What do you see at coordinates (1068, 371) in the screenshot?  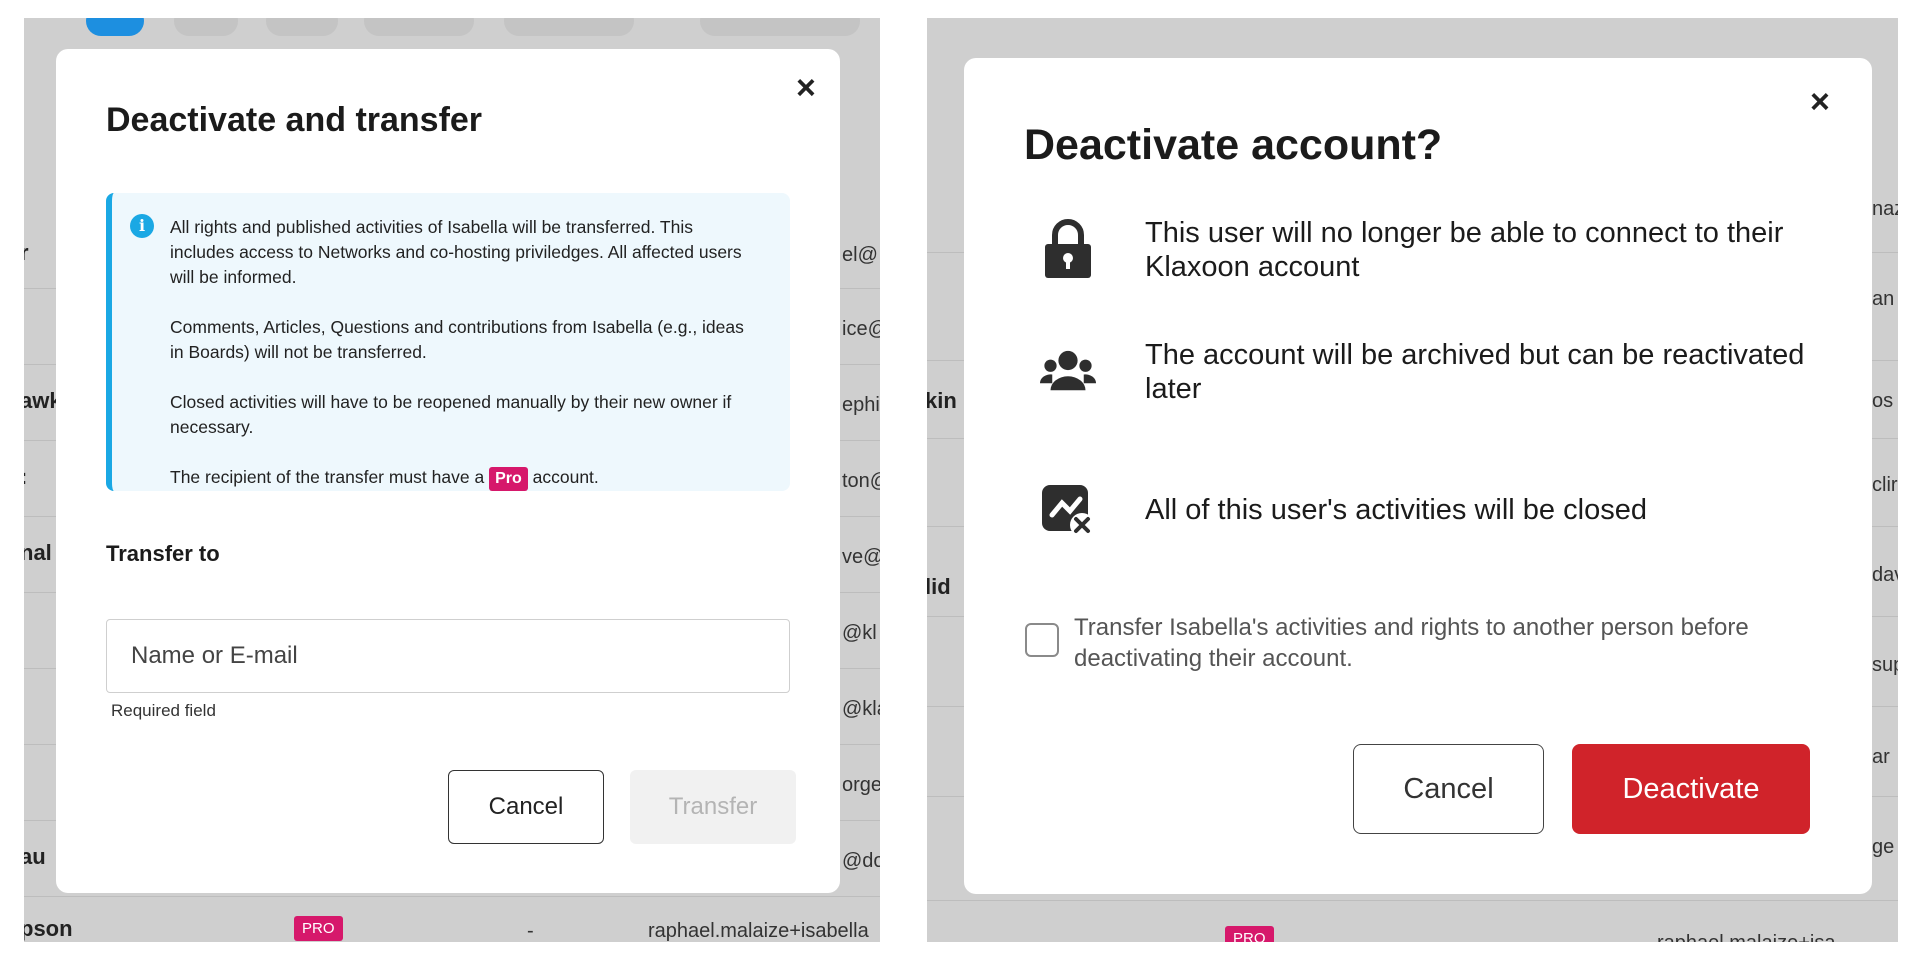 I see `users-icon` at bounding box center [1068, 371].